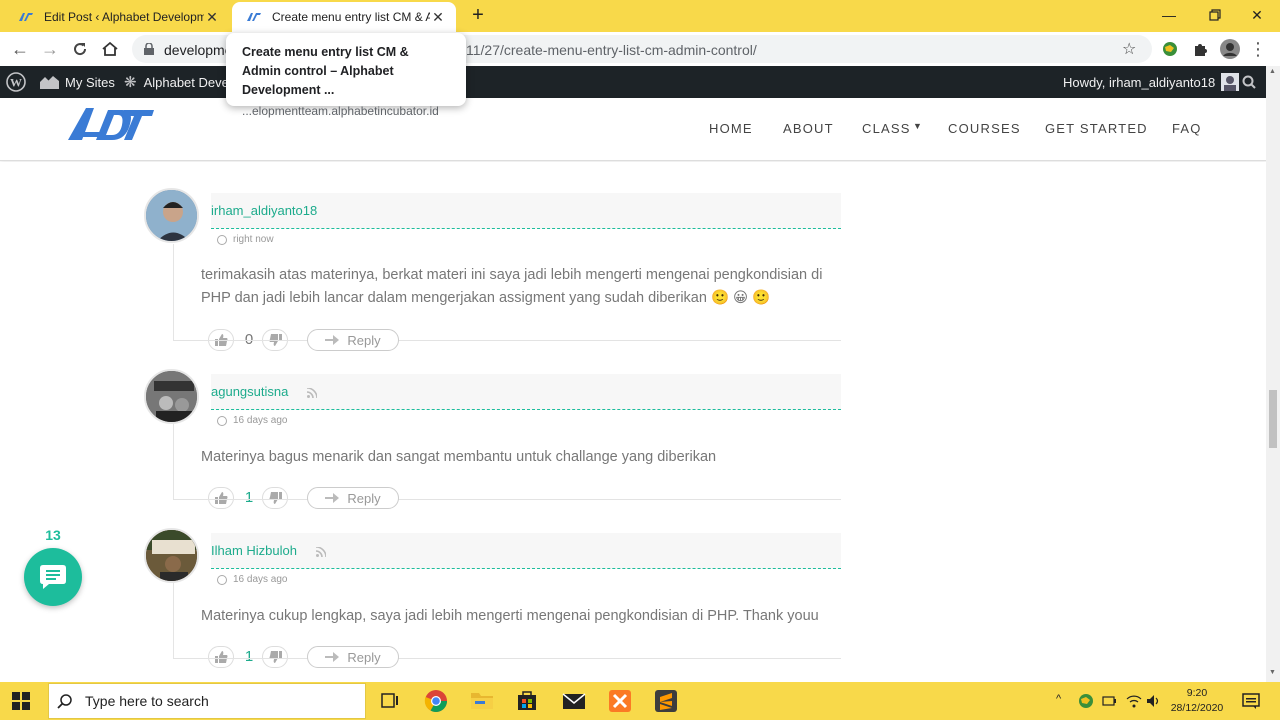 The image size is (1280, 720). What do you see at coordinates (482, 701) in the screenshot?
I see `file-explorer-icon` at bounding box center [482, 701].